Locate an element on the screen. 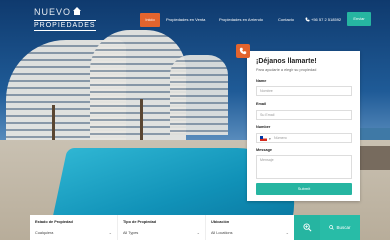 This screenshot has height=240, width=390. header-phone: +56 57 2 518592 is located at coordinates (323, 20).